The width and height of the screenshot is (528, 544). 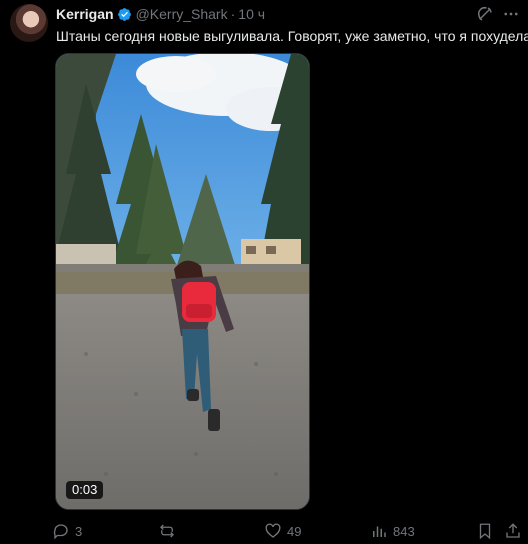 I want to click on share-icon, so click(x=513, y=530).